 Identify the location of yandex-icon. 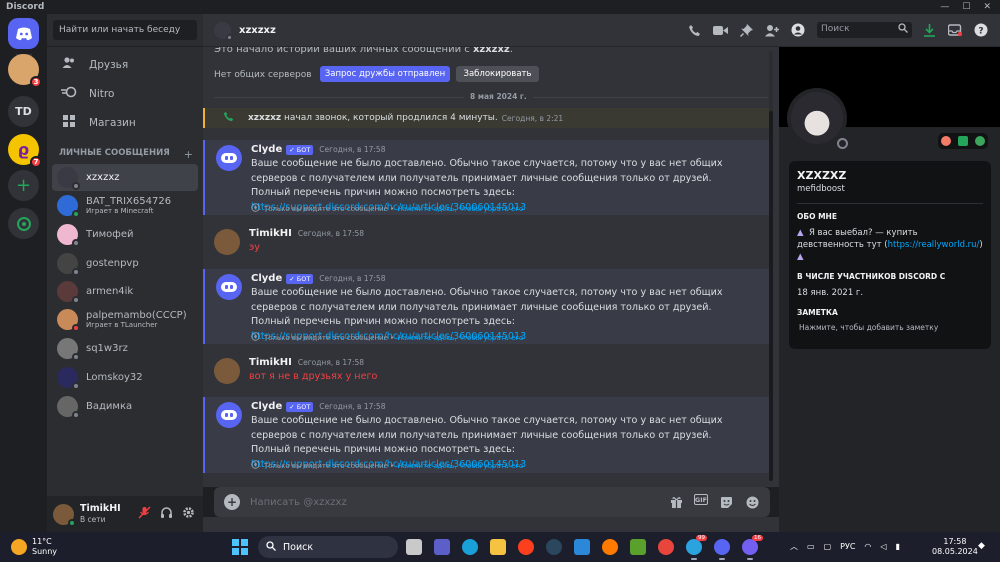
(526, 547).